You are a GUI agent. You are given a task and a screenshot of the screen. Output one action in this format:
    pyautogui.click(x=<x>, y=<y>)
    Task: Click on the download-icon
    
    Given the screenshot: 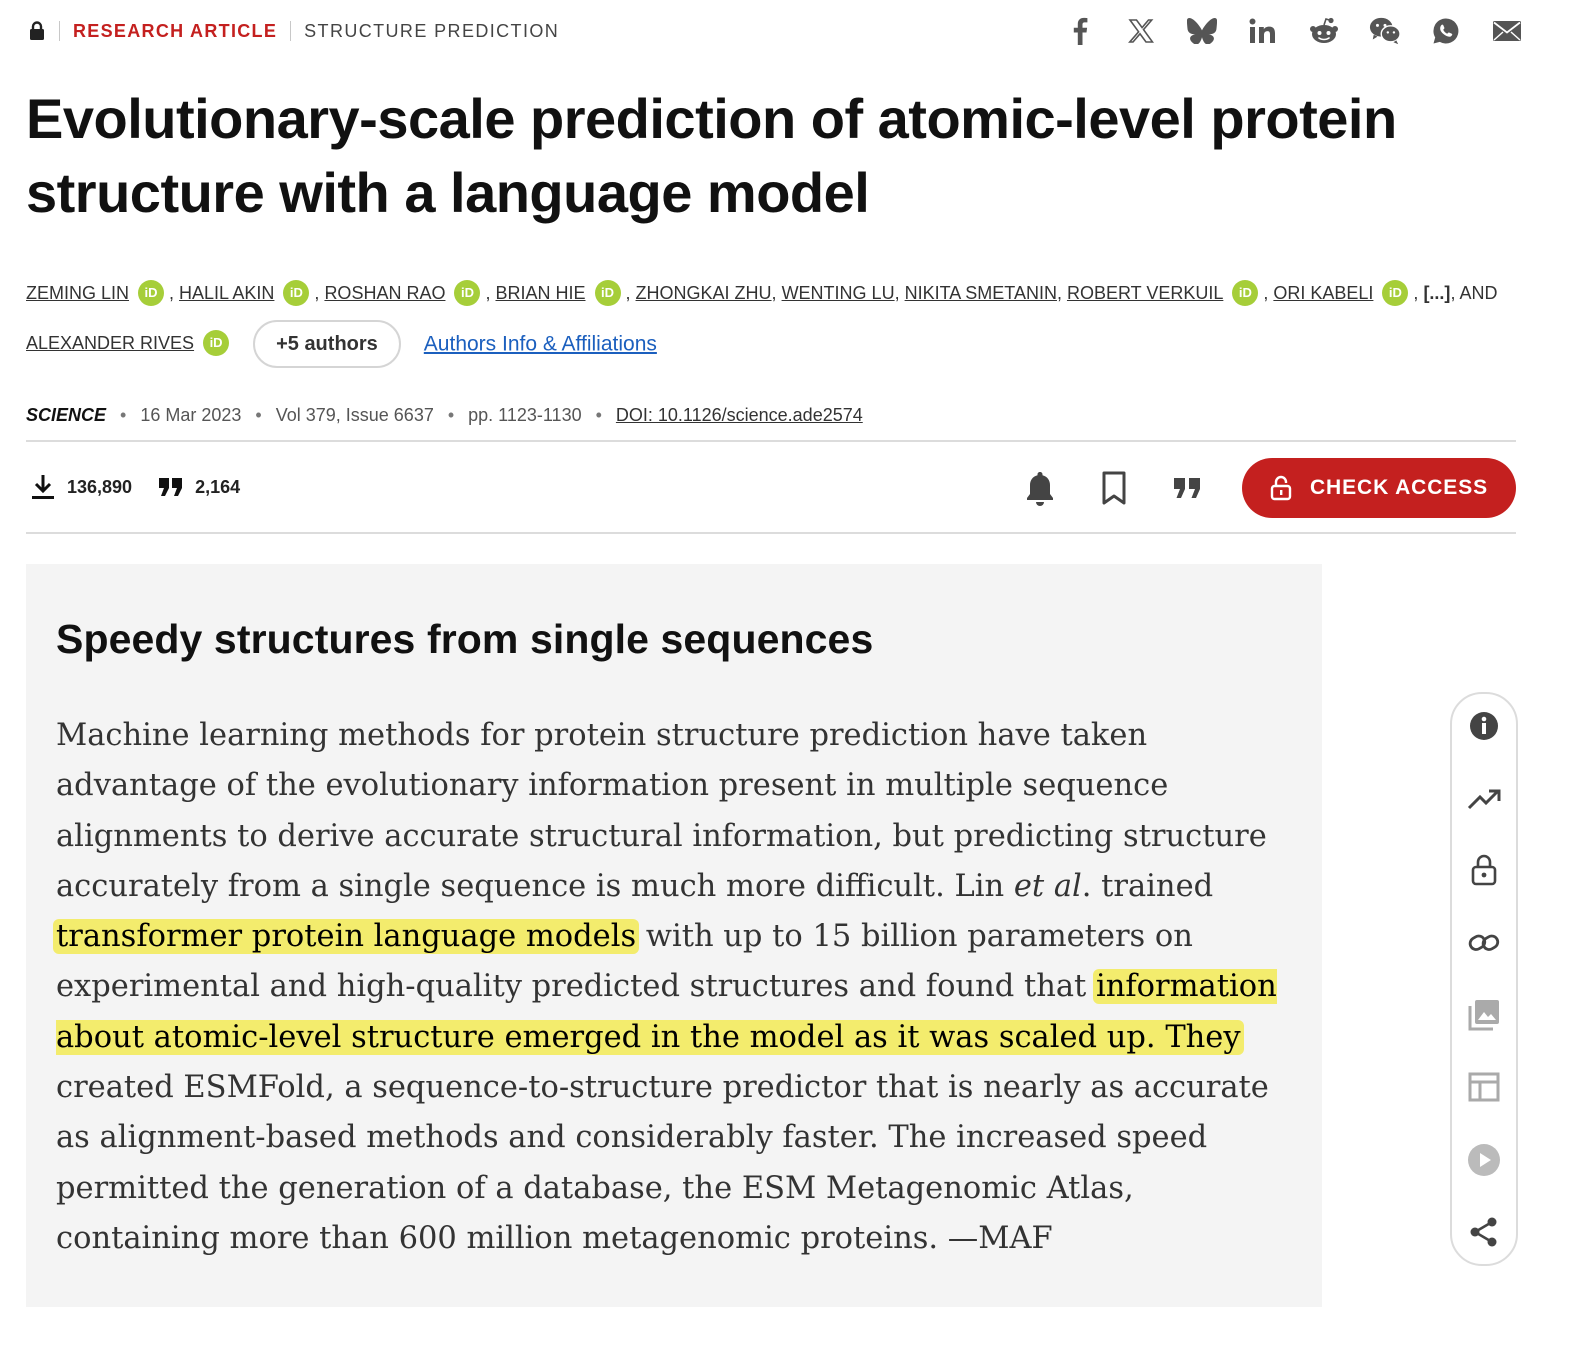 What is the action you would take?
    pyautogui.click(x=43, y=487)
    